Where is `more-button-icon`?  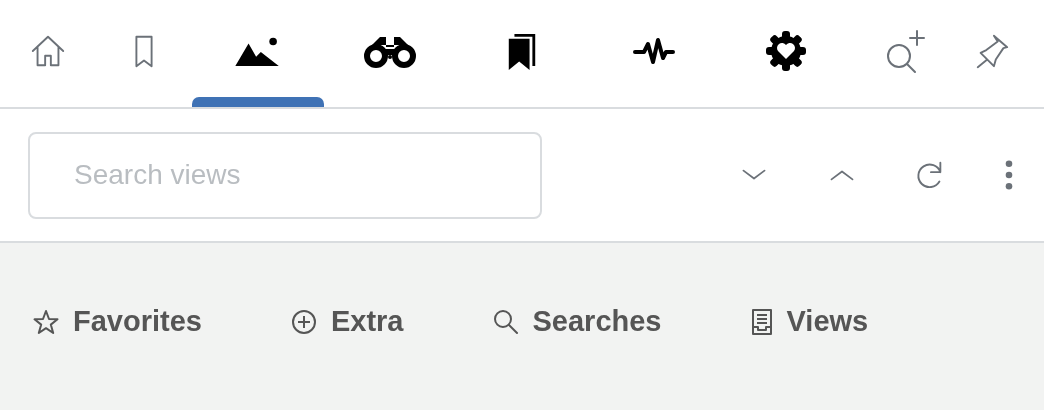 more-button-icon is located at coordinates (1009, 175).